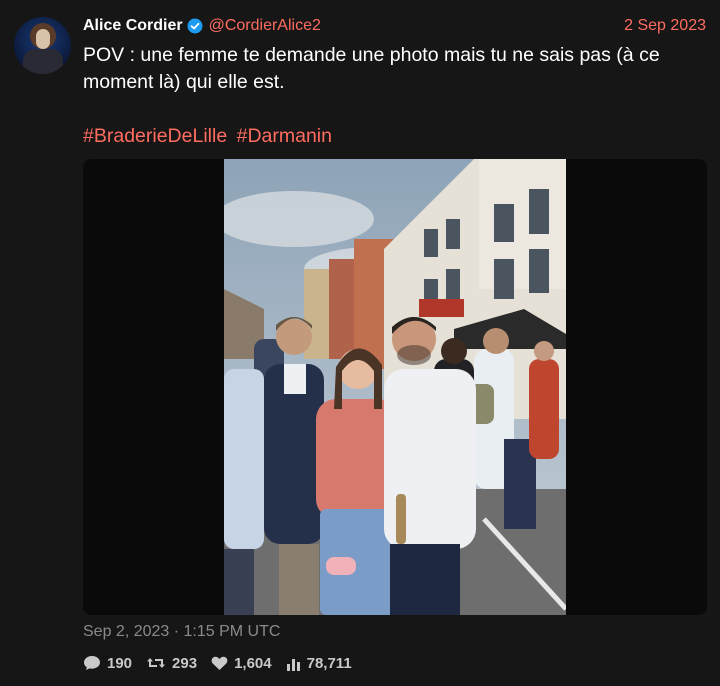 Image resolution: width=720 pixels, height=686 pixels. I want to click on bar-chart-icon, so click(293, 663).